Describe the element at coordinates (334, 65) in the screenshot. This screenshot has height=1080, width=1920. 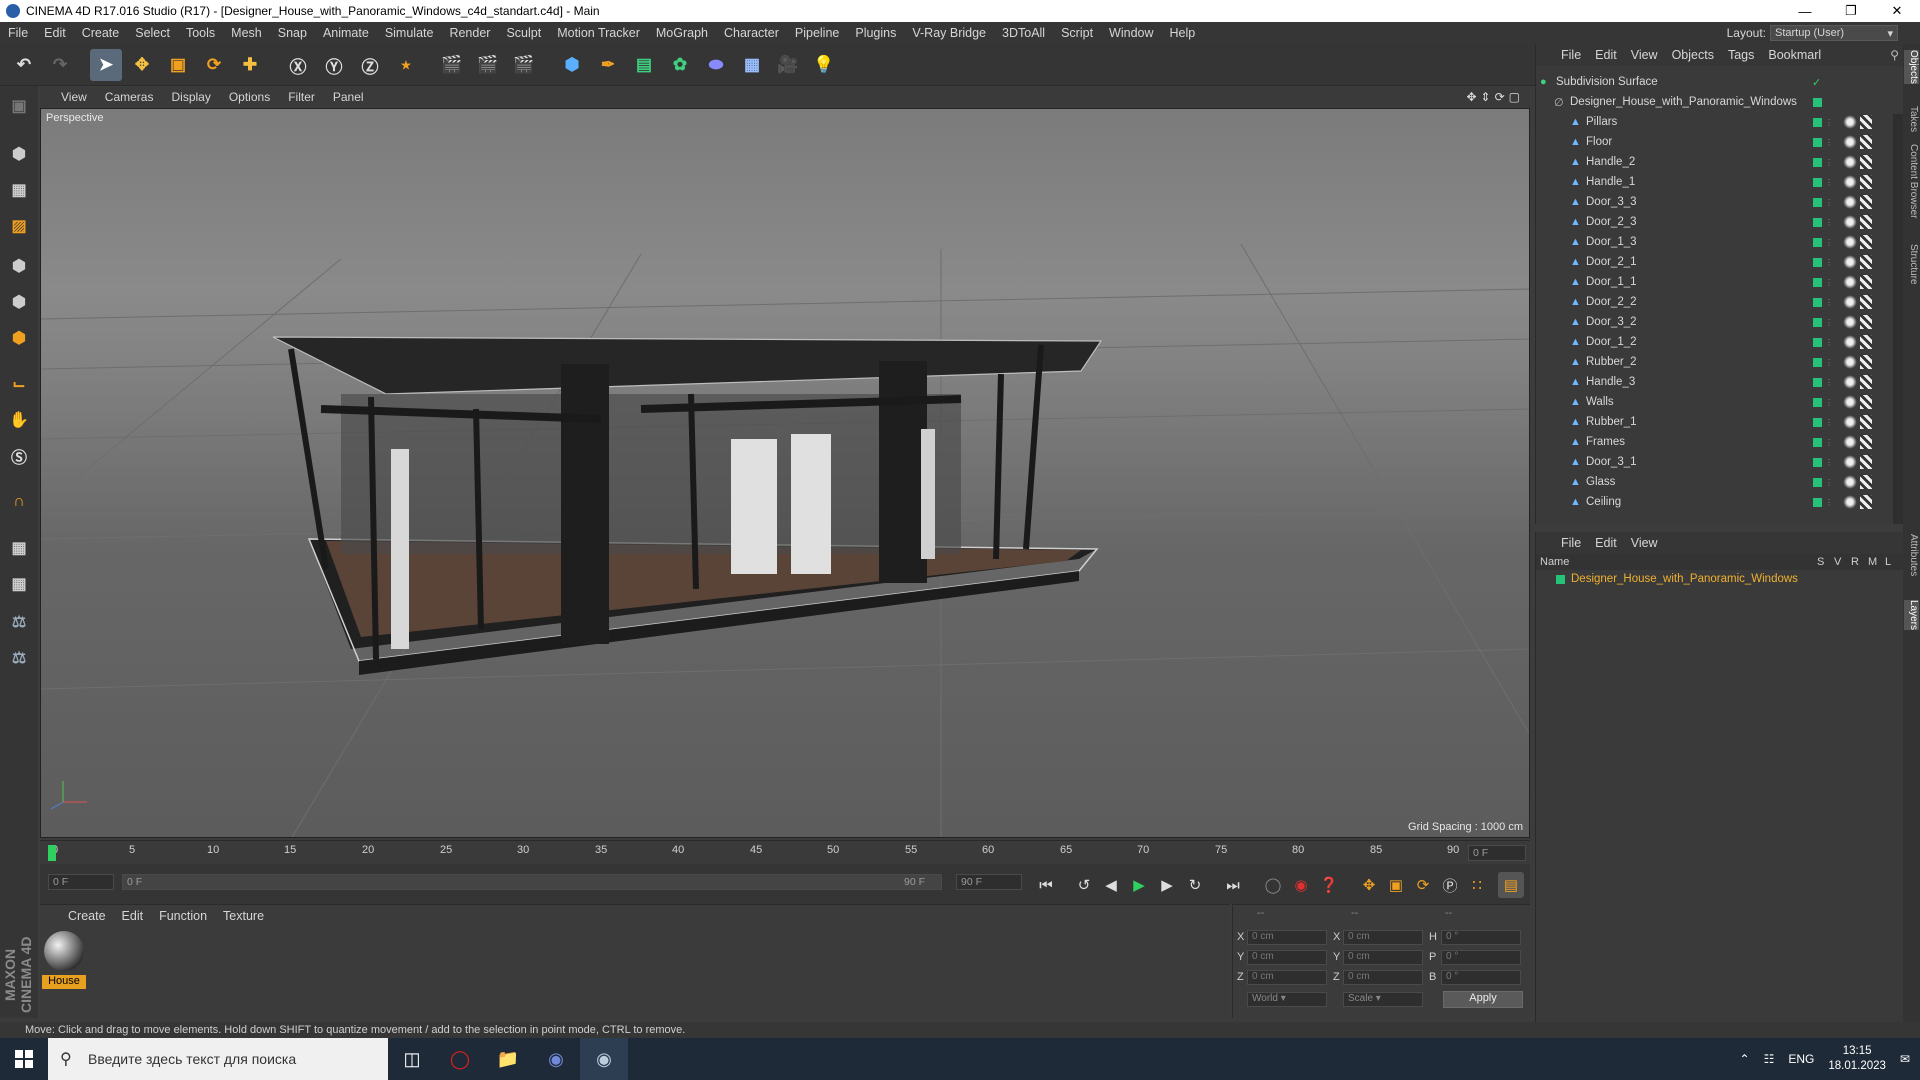
I see `y-axis-lock-button: Ⓨ` at that location.